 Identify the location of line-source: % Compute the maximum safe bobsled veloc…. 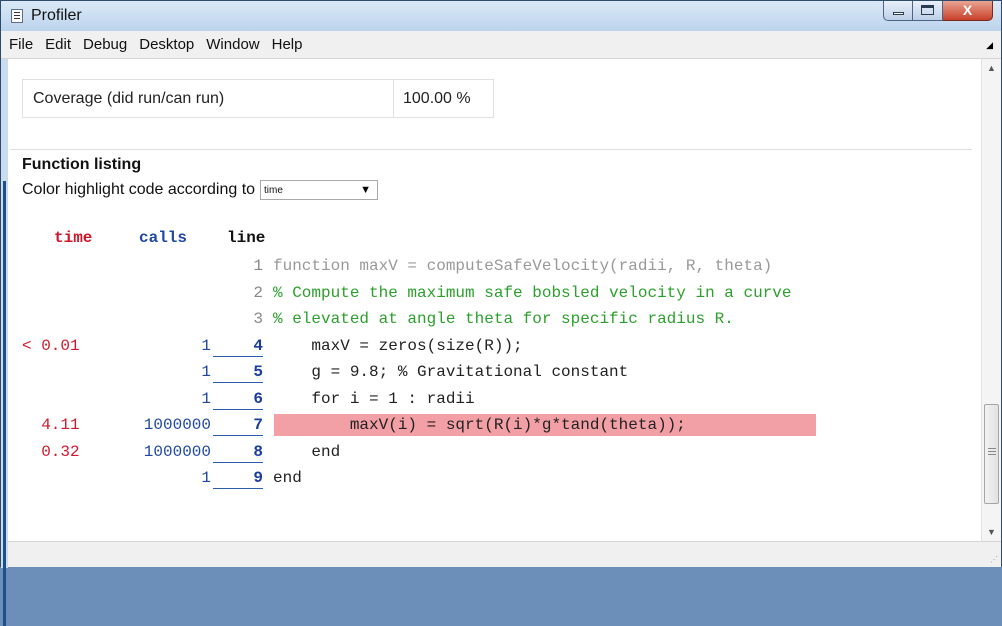
(532, 292).